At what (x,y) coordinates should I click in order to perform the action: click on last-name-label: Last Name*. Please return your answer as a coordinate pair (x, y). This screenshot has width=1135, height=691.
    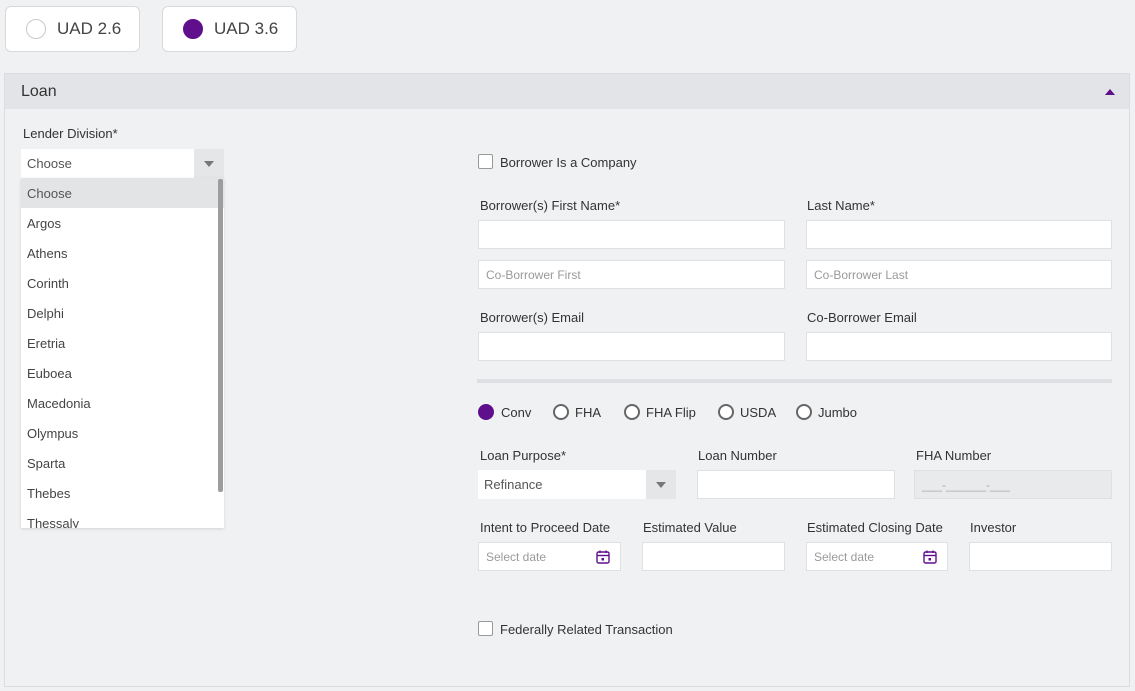
    Looking at the image, I should click on (841, 205).